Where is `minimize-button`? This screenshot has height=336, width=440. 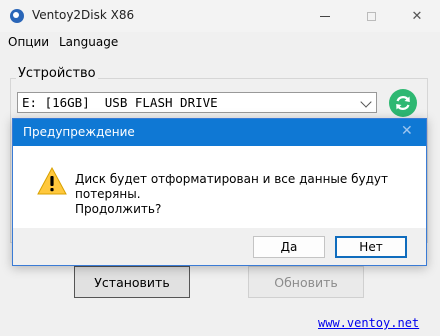
minimize-button is located at coordinates (325, 16).